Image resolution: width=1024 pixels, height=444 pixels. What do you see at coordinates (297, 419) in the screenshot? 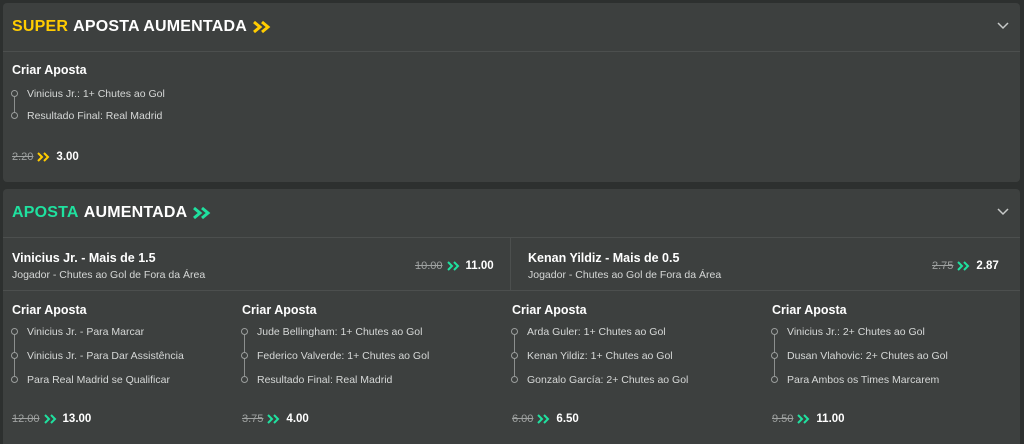
I see `new-odds: 4.00` at bounding box center [297, 419].